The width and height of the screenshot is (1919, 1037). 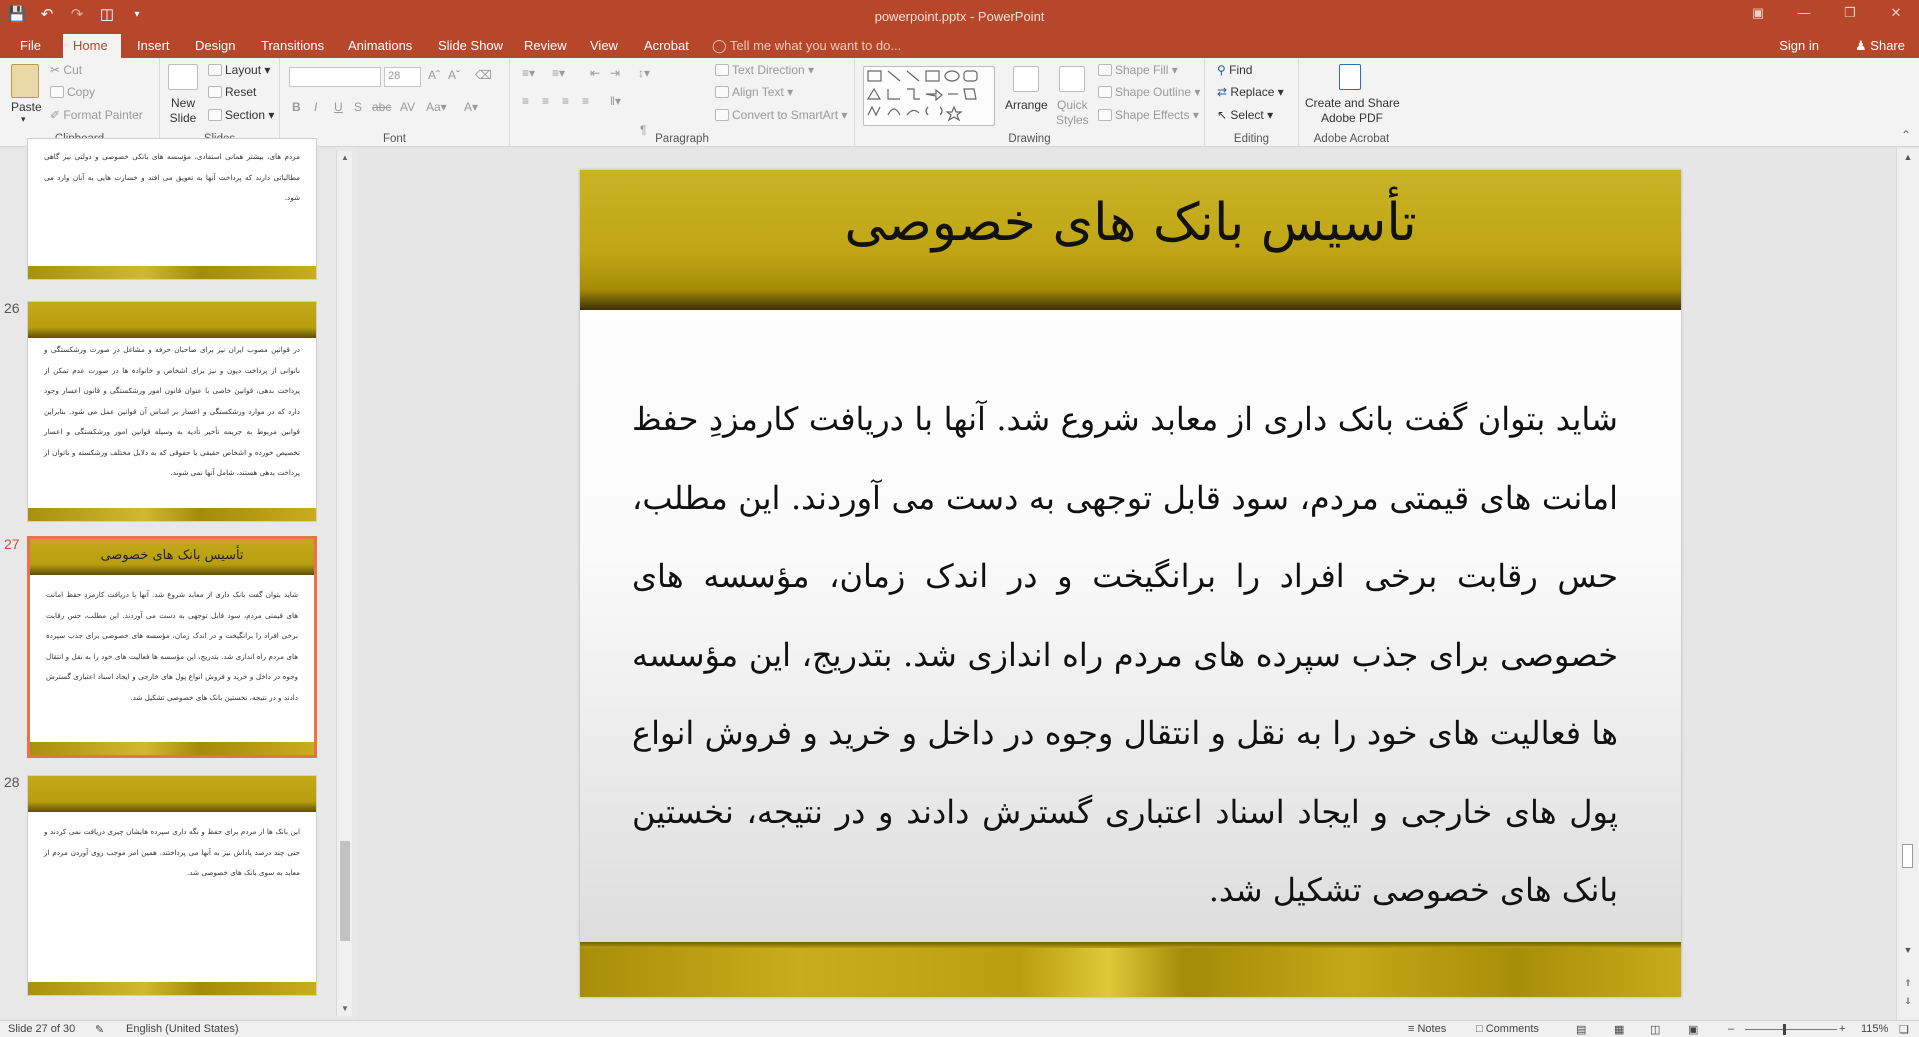 I want to click on tab-home: Home, so click(x=92, y=46).